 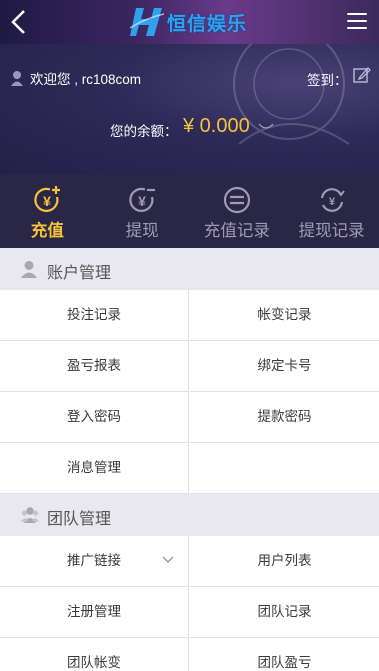 I want to click on logo-mark-icon, so click(x=147, y=22).